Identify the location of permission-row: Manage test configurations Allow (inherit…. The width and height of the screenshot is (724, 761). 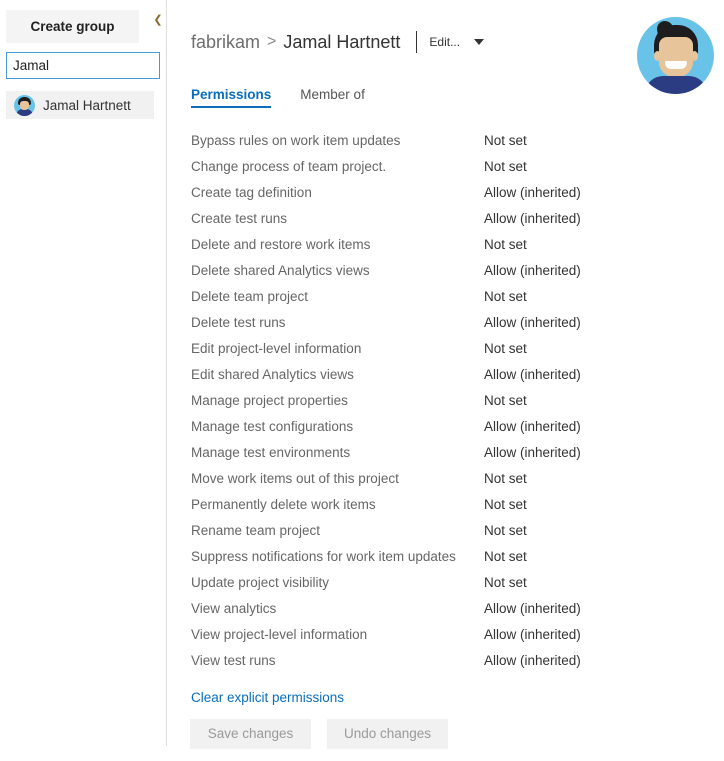
(446, 427).